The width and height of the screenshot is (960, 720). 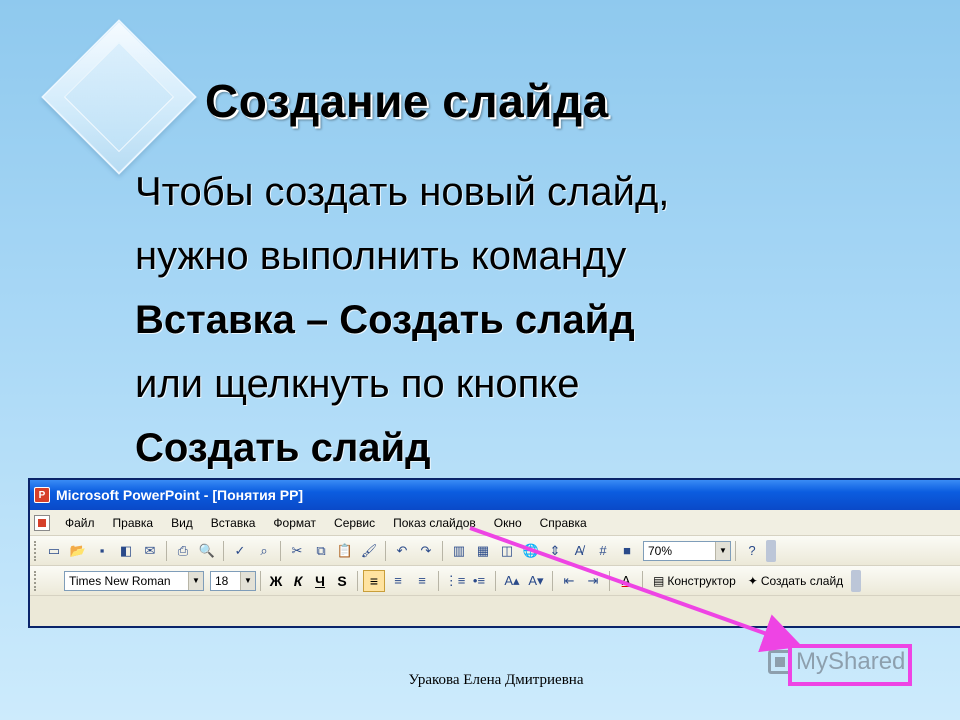 I want to click on font-color-icon: A, so click(x=626, y=581).